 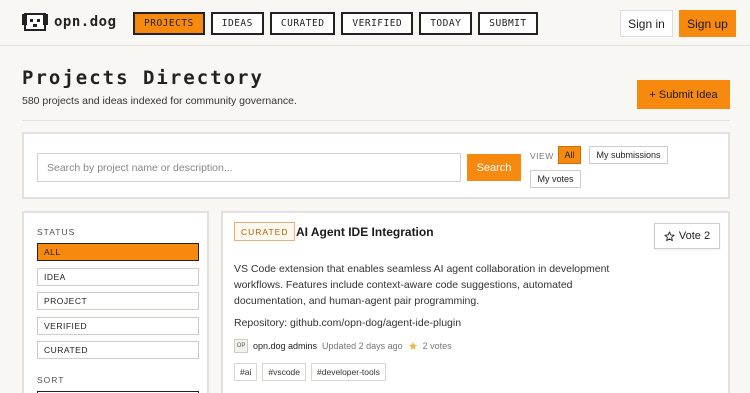 I want to click on status-filter-project: PROJECT, so click(x=118, y=301).